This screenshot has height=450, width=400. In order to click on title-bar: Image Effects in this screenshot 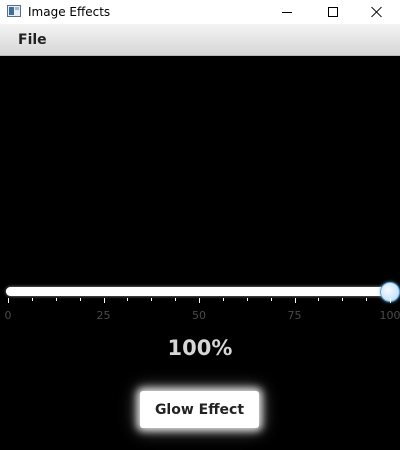, I will do `click(200, 12)`.